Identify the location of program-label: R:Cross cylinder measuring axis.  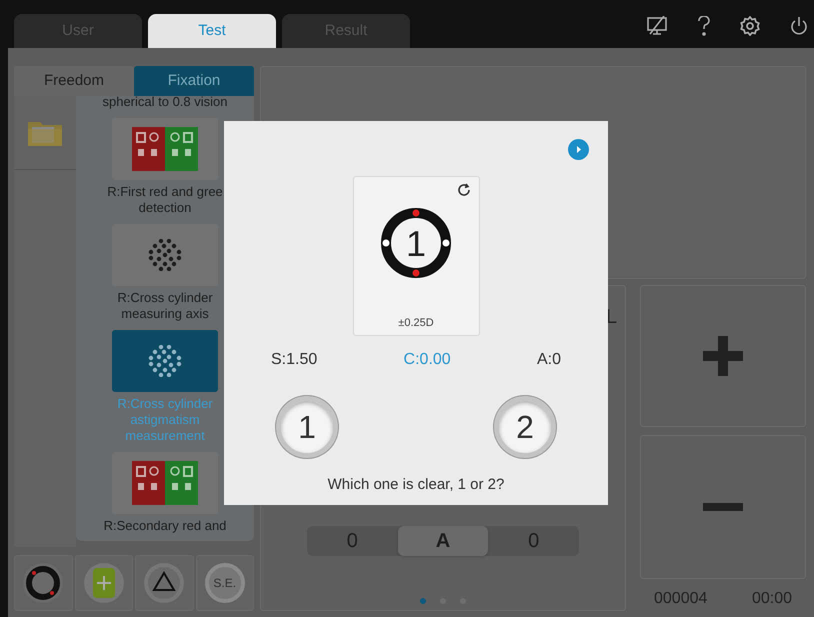
(165, 306).